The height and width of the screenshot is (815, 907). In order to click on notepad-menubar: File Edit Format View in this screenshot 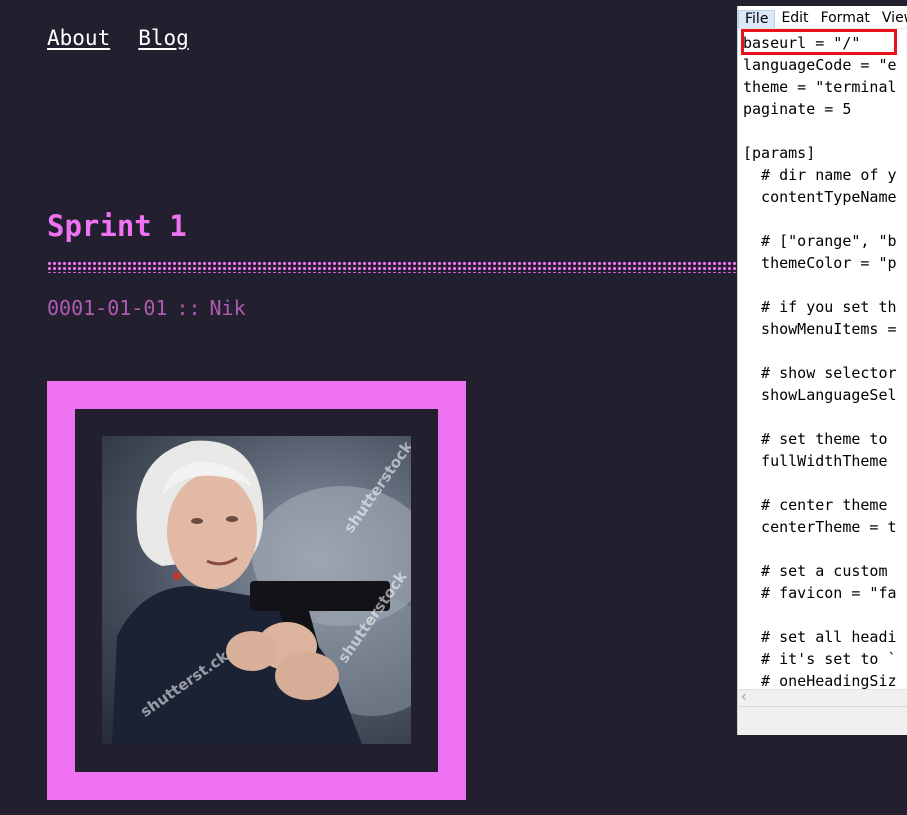, I will do `click(822, 17)`.